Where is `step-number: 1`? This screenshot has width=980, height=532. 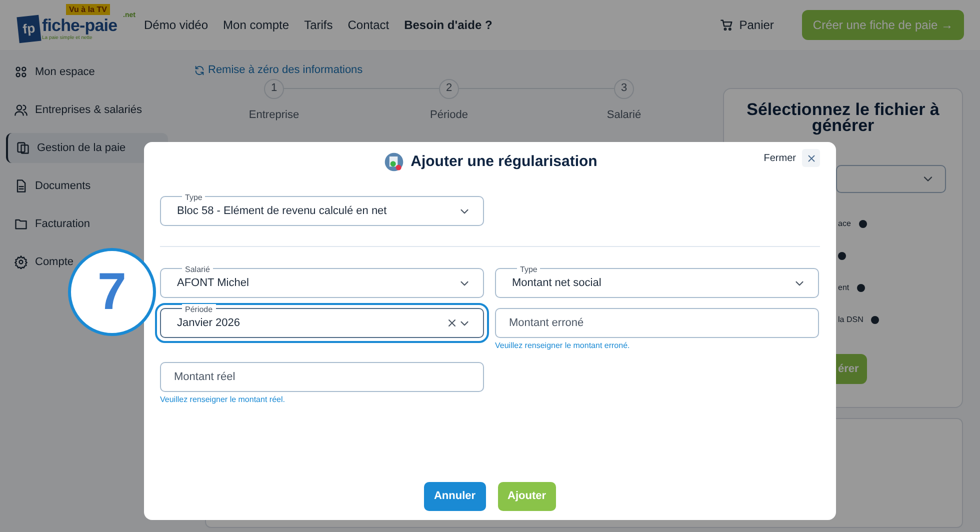 step-number: 1 is located at coordinates (274, 88).